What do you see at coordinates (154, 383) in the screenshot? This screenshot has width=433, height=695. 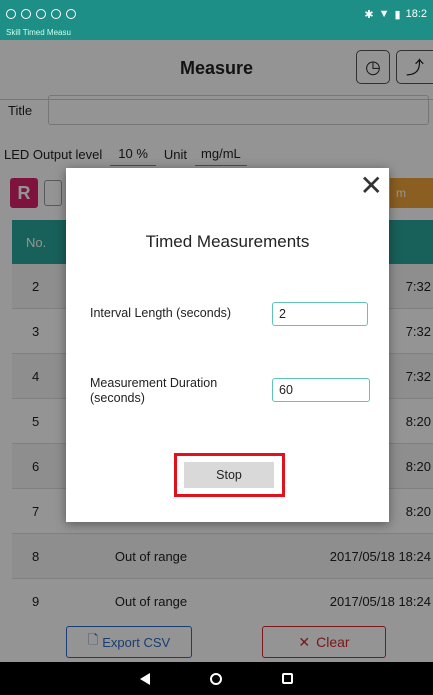 I see `measurement-duration-label-line1: Measurement Duration` at bounding box center [154, 383].